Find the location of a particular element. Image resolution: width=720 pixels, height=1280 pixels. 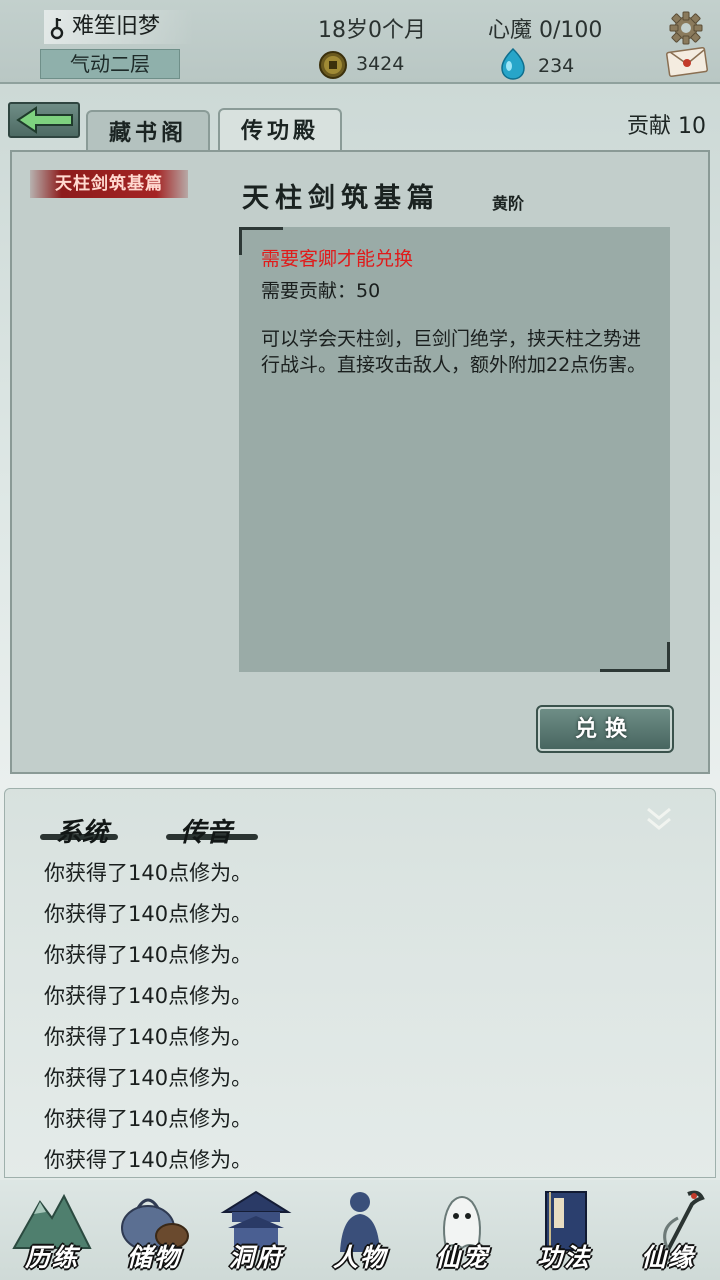

nav-label: 功法 is located at coordinates (563, 1257).